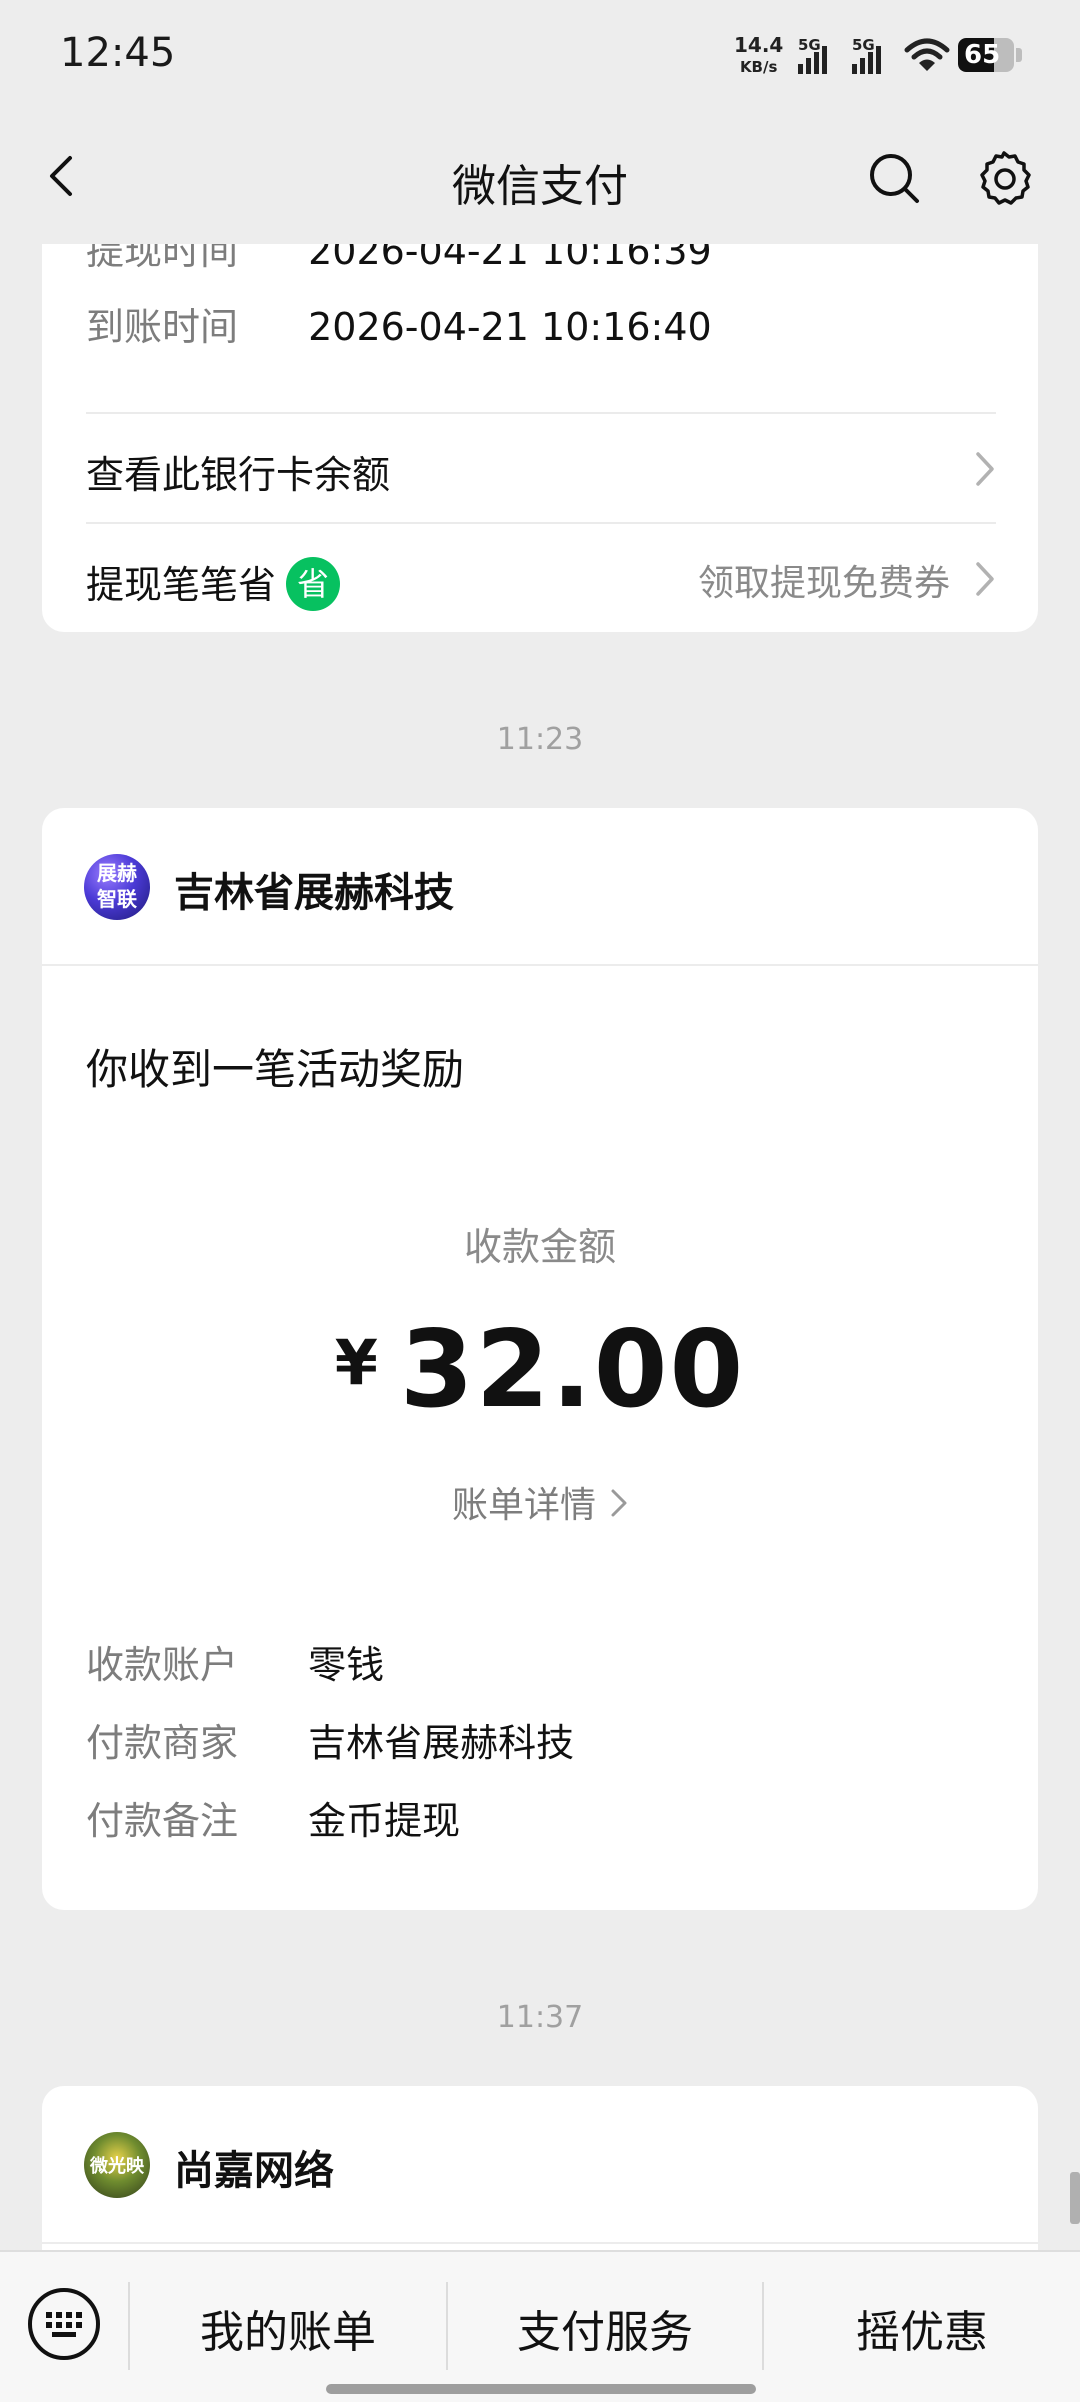  Describe the element at coordinates (238, 475) in the screenshot. I see `check-balance-label: 查看此银行卡余额` at that location.